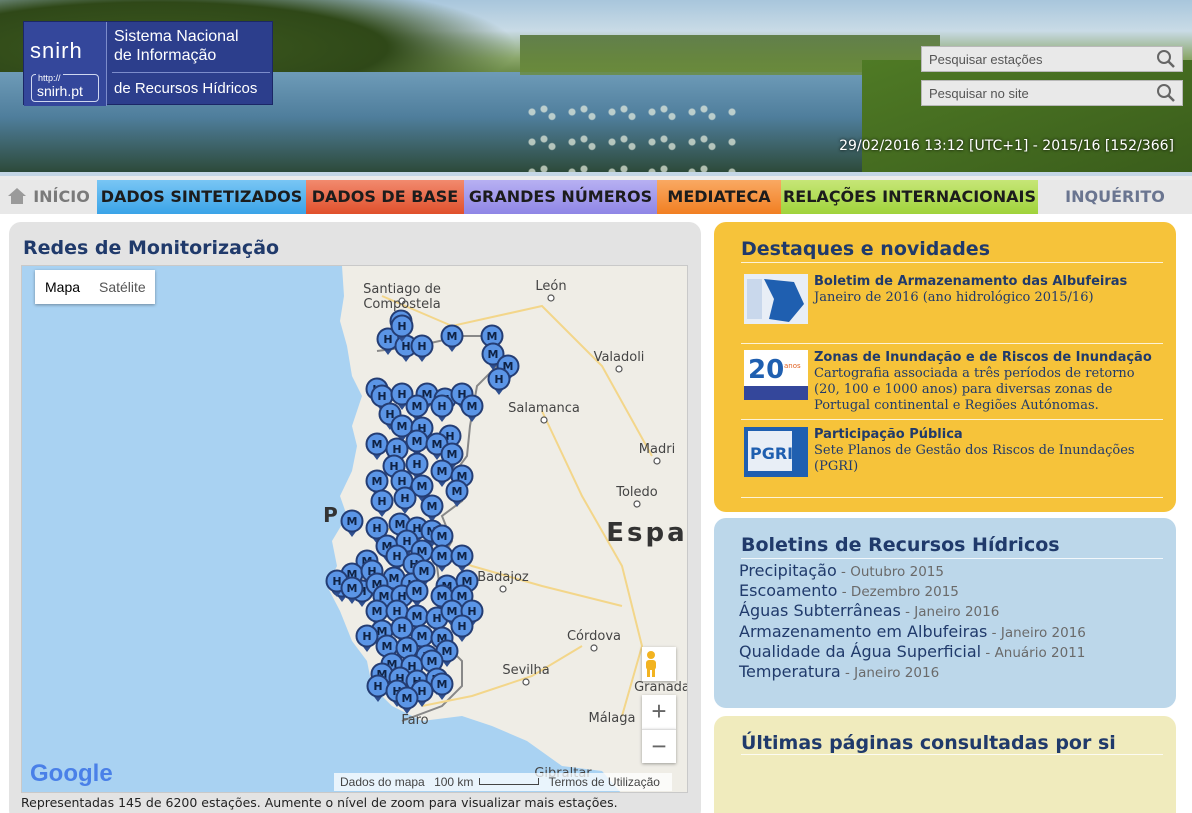 Image resolution: width=1192 pixels, height=813 pixels. I want to click on search-stations-placeholder: Pesquisar estações, so click(986, 59).